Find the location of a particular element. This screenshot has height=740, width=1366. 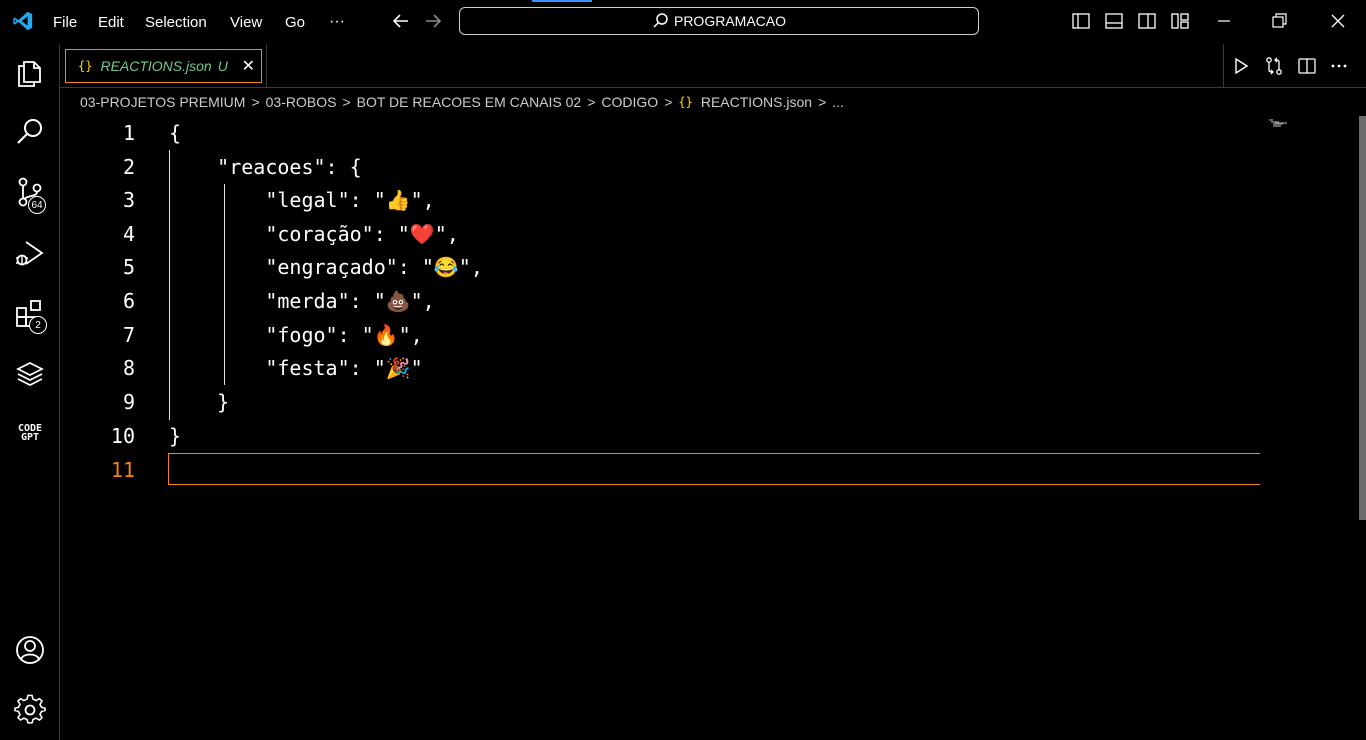

forward-arrow-icon is located at coordinates (433, 21).